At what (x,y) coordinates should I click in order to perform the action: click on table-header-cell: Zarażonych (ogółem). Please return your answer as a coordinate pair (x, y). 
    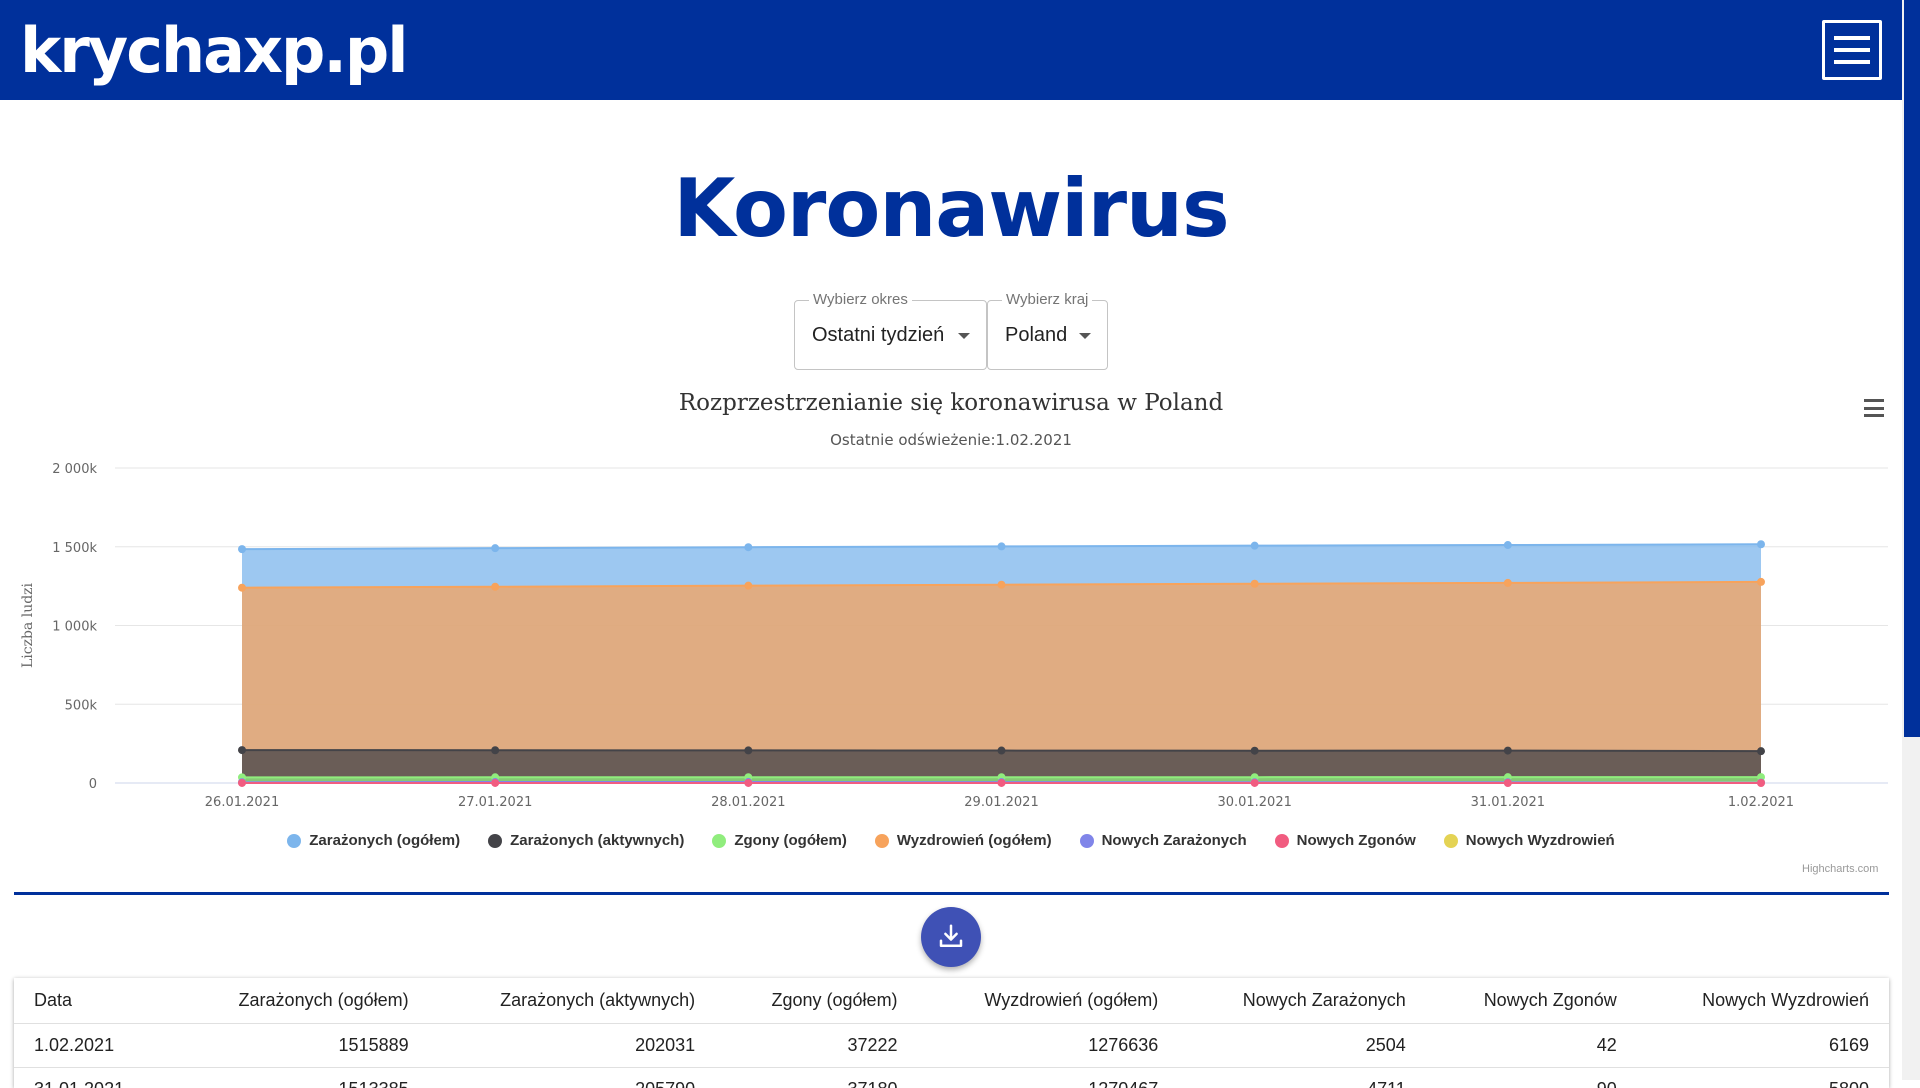
    Looking at the image, I should click on (301, 1000).